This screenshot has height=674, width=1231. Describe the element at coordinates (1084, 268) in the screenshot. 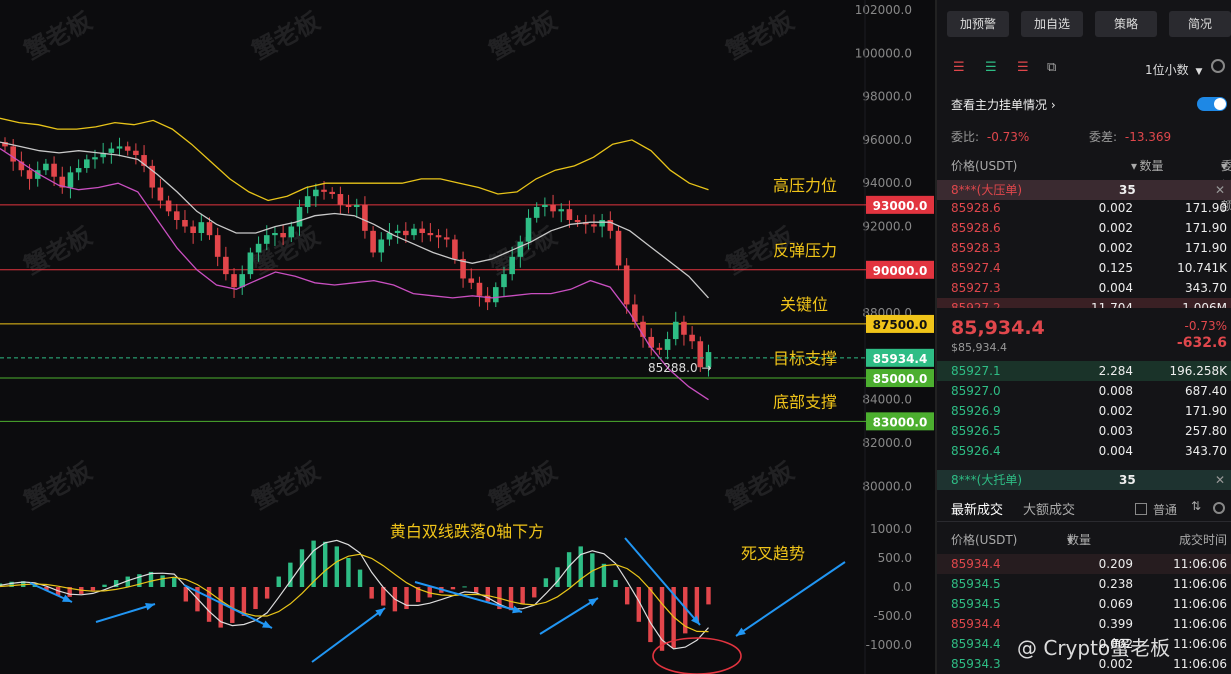

I see `ask-row: 85927.4 0.125 10.741K` at that location.